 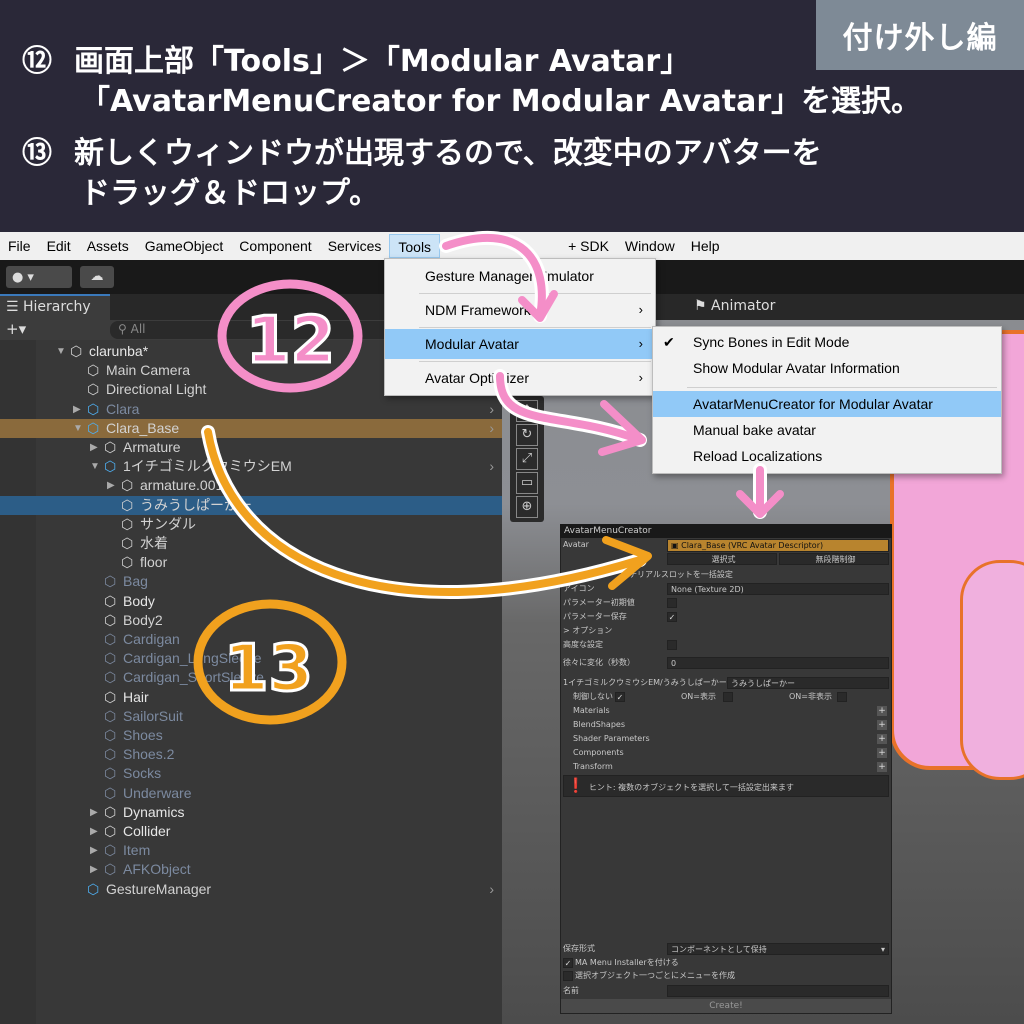 What do you see at coordinates (108, 246) in the screenshot?
I see `menu-assets: Assets` at bounding box center [108, 246].